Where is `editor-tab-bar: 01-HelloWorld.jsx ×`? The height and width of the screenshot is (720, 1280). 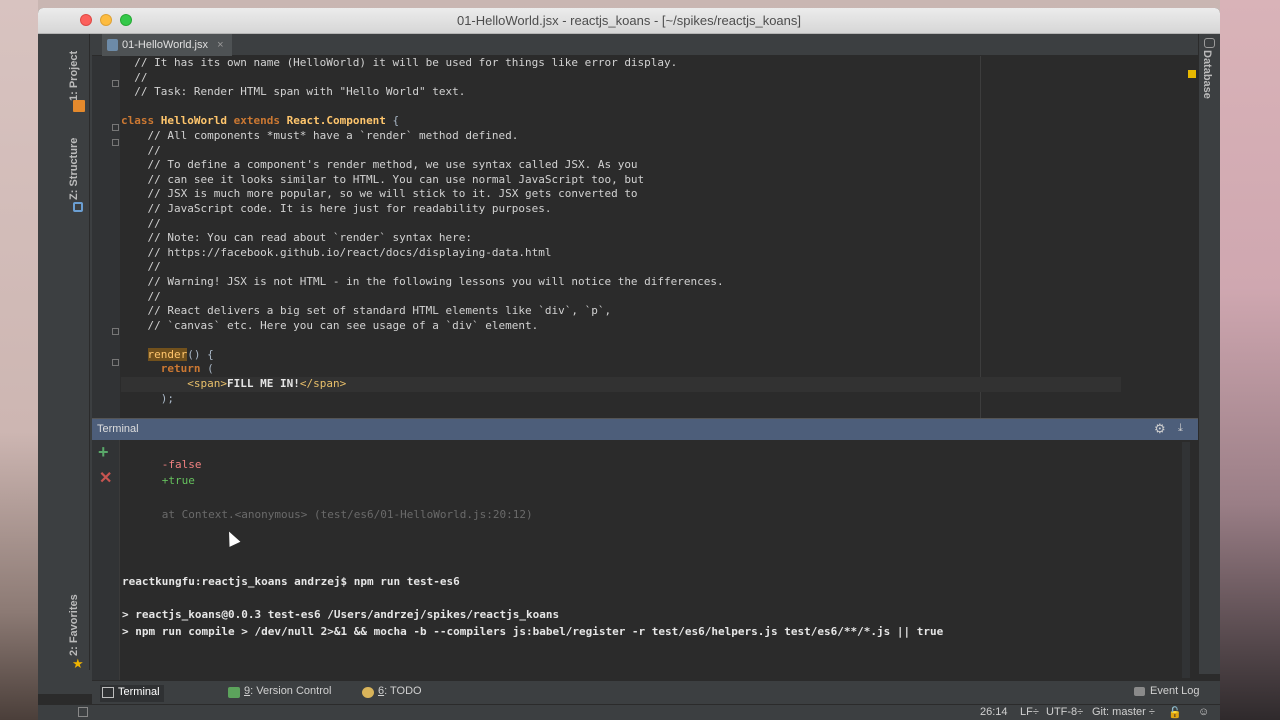
editor-tab-bar: 01-HelloWorld.jsx × is located at coordinates (645, 45).